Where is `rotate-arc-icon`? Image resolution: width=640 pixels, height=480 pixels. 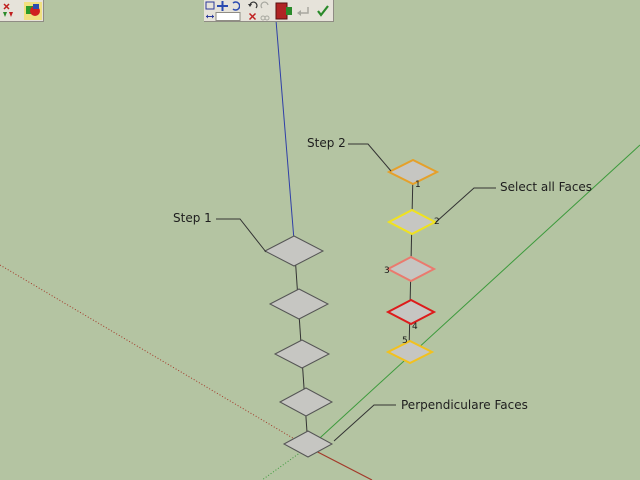
rotate-arc-icon is located at coordinates (235, 6).